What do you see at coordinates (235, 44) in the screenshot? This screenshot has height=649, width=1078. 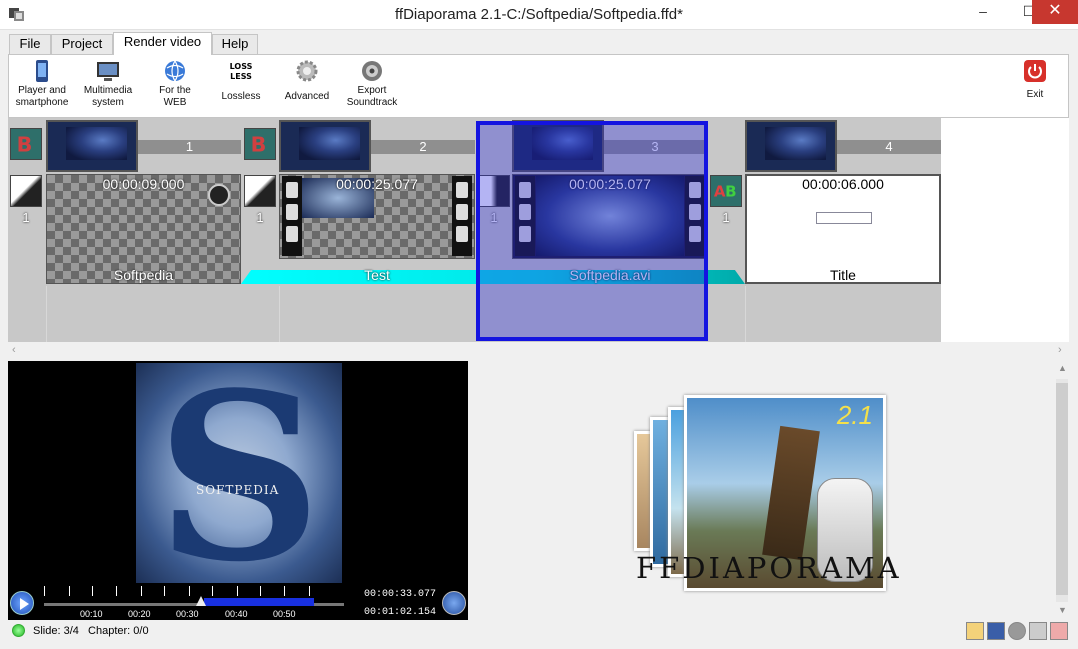 I see `tab-help: Help` at bounding box center [235, 44].